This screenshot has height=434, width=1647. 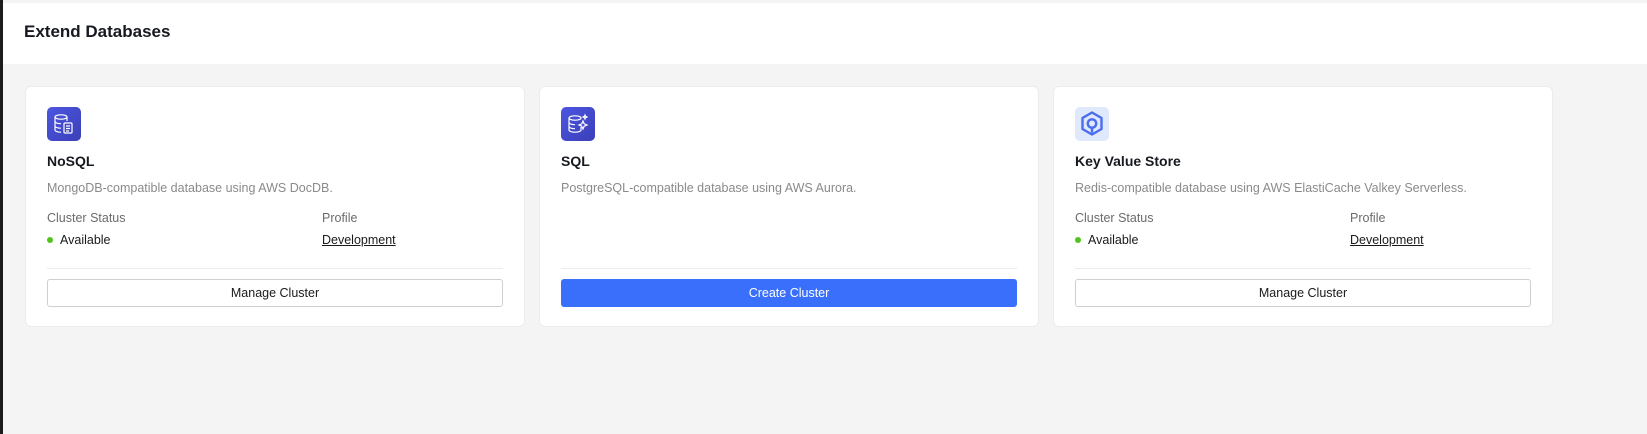 I want to click on card-title: Key Value Store, so click(x=1128, y=161).